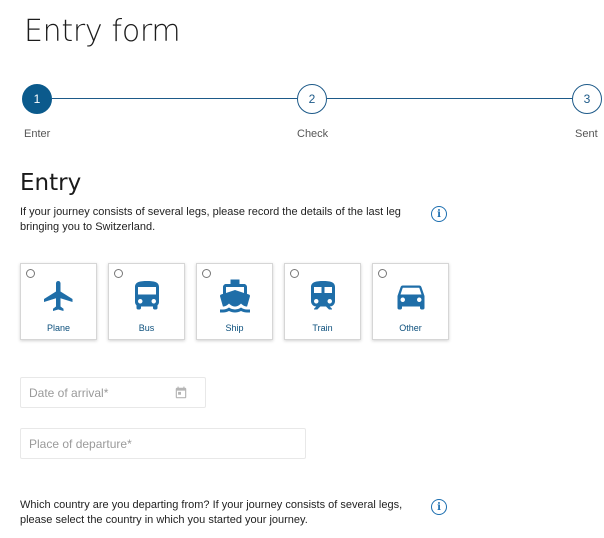 This screenshot has width=604, height=538. I want to click on step-2-indicator: 2, so click(312, 99).